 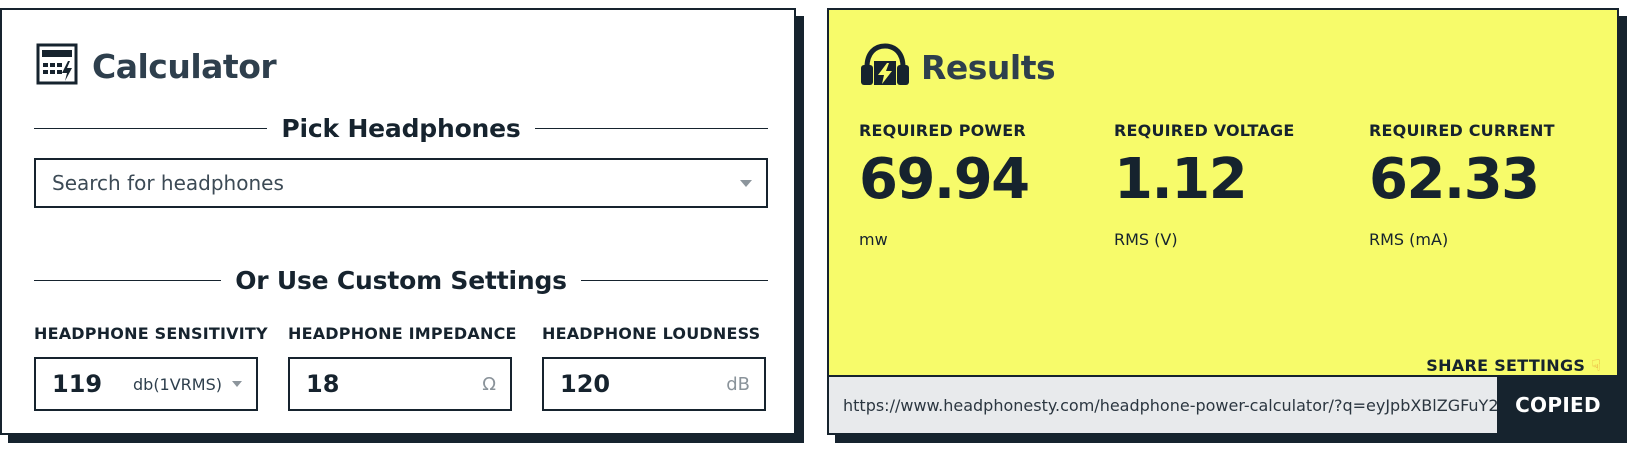 I want to click on required-power-metric: REQUIRED POWER 69.94 mw, so click(x=974, y=185).